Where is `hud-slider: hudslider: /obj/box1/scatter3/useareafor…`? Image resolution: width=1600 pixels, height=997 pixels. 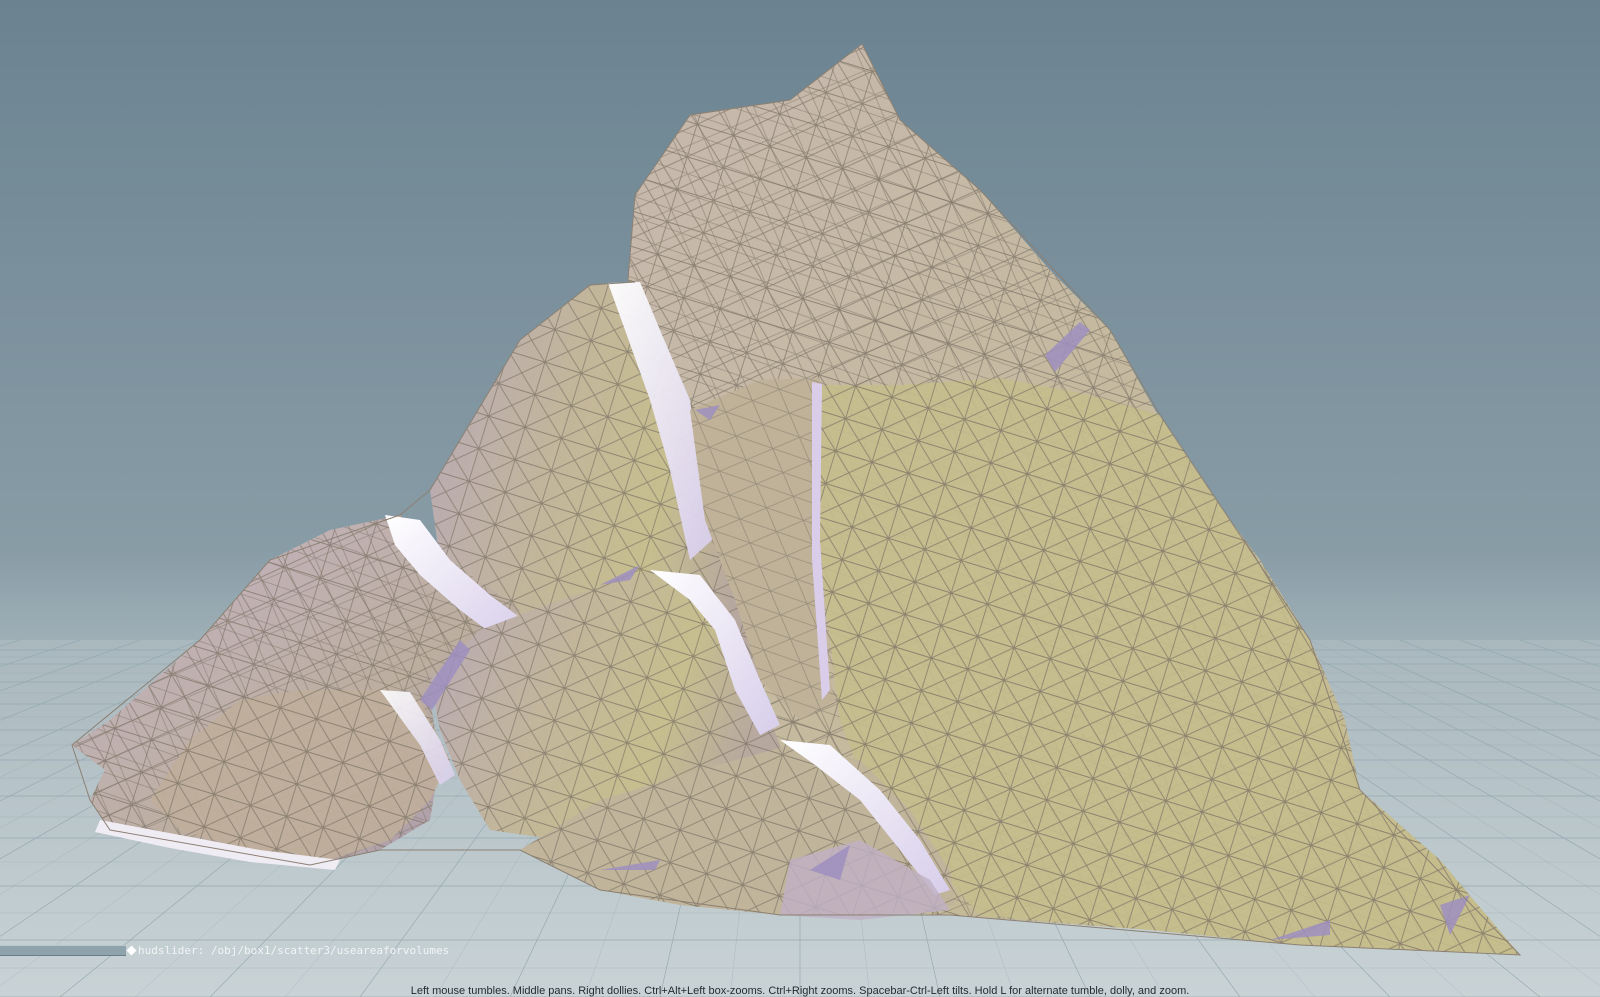 hud-slider: hudslider: /obj/box1/scatter3/useareafor… is located at coordinates (224, 950).